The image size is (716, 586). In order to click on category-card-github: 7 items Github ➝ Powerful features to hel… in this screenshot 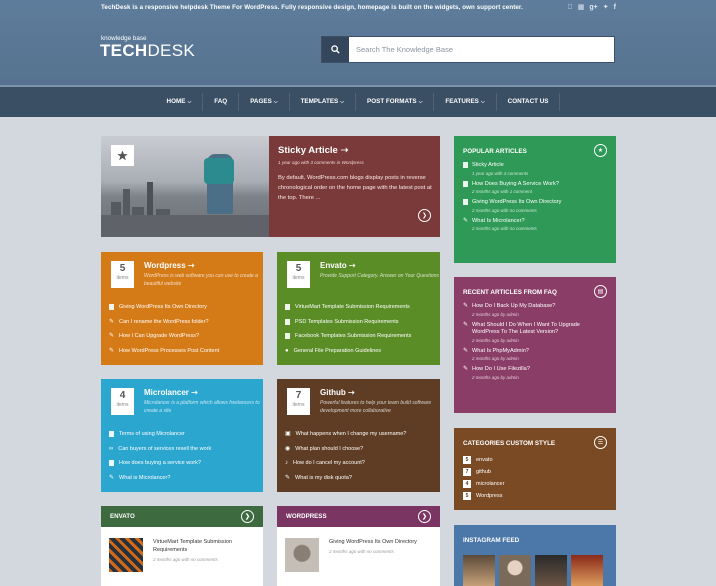, I will do `click(358, 435)`.